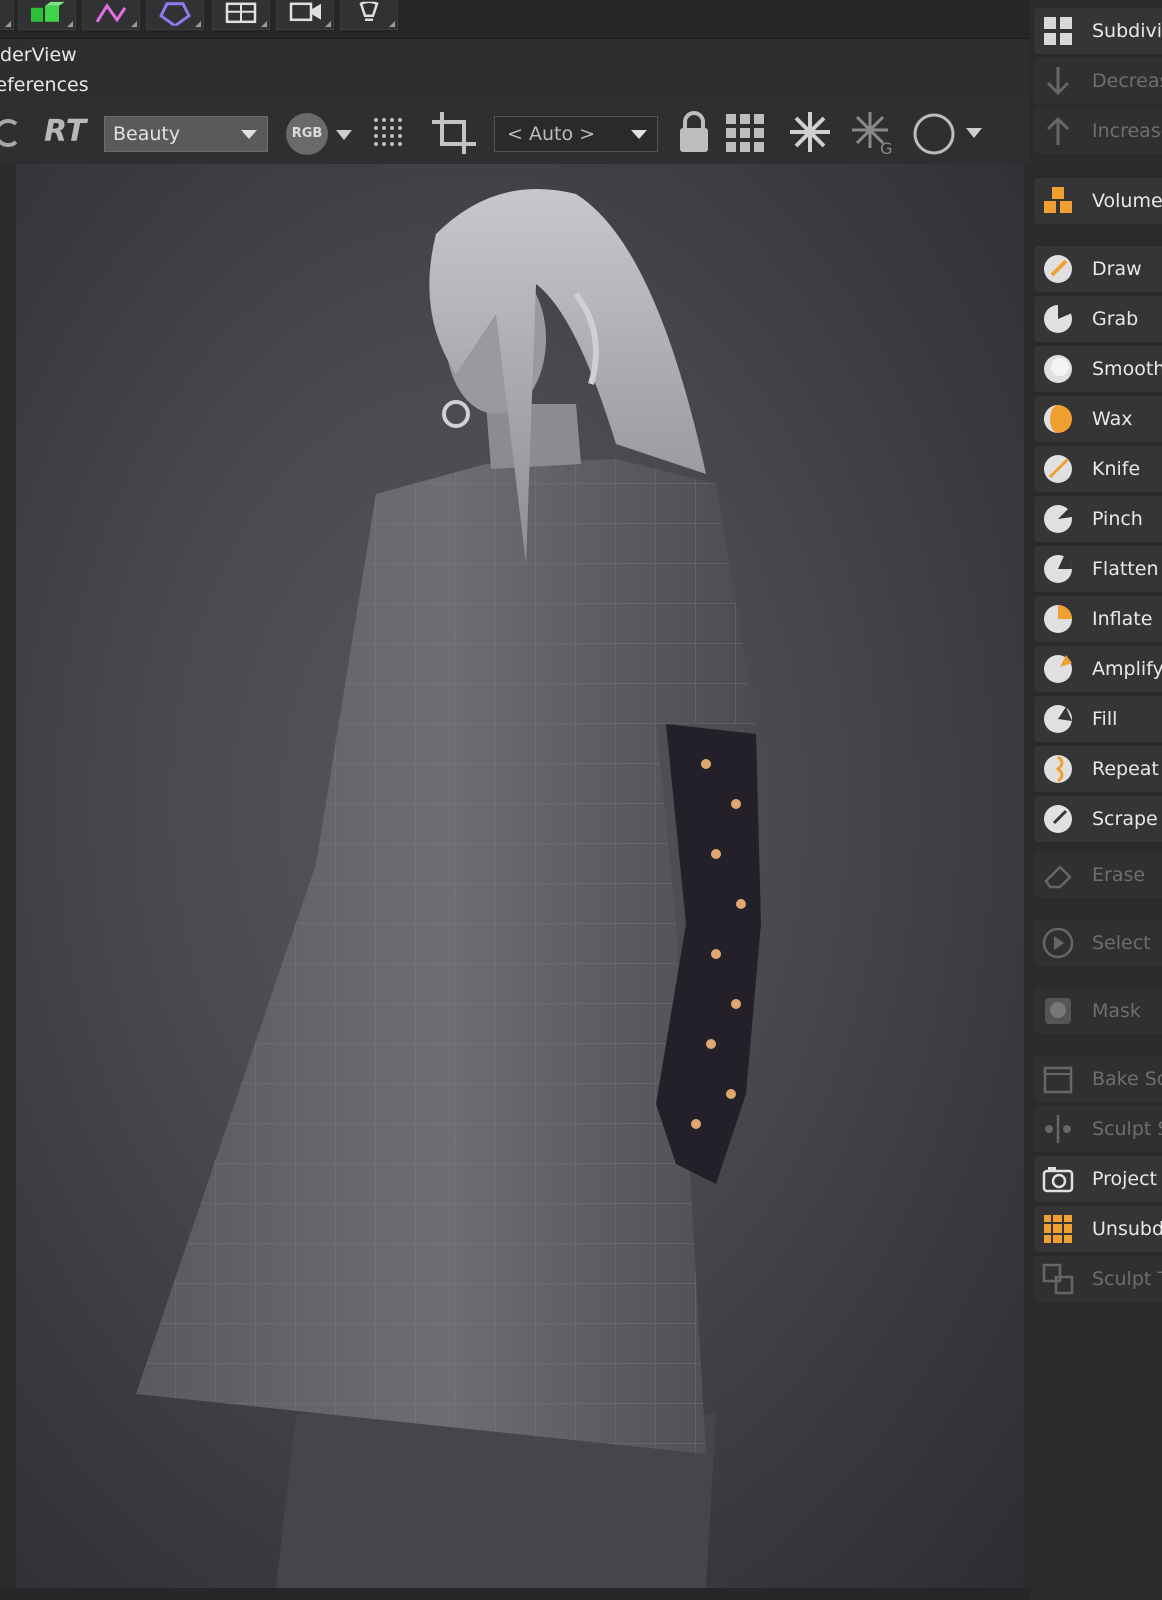  What do you see at coordinates (974, 133) in the screenshot?
I see `region-dropdown-icon` at bounding box center [974, 133].